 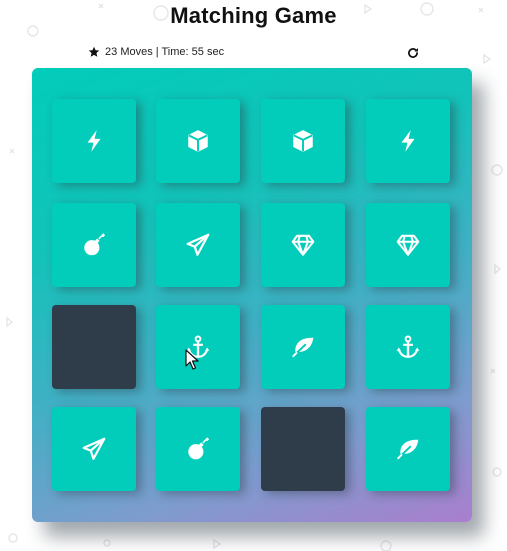 I want to click on moves-count: 23, so click(x=111, y=52).